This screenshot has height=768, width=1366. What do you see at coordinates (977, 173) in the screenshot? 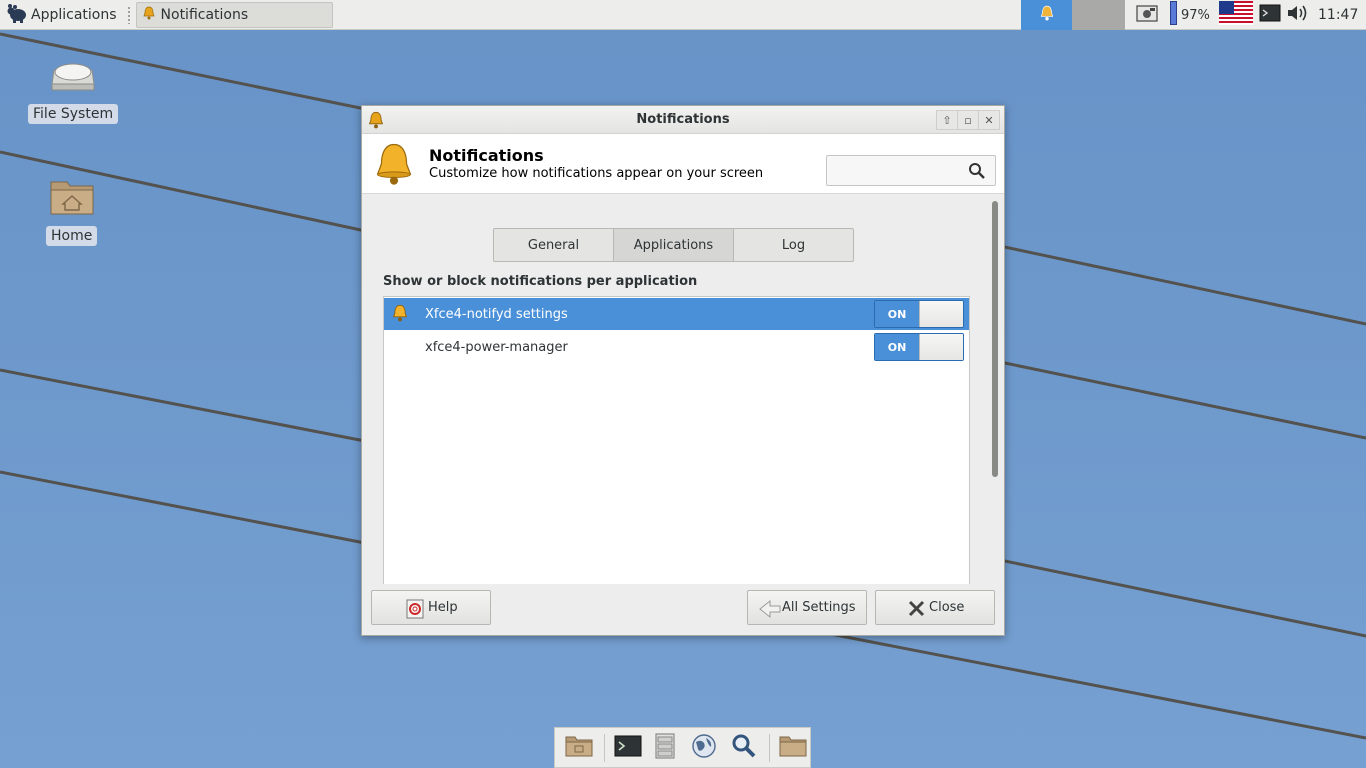
I see `search-icon` at bounding box center [977, 173].